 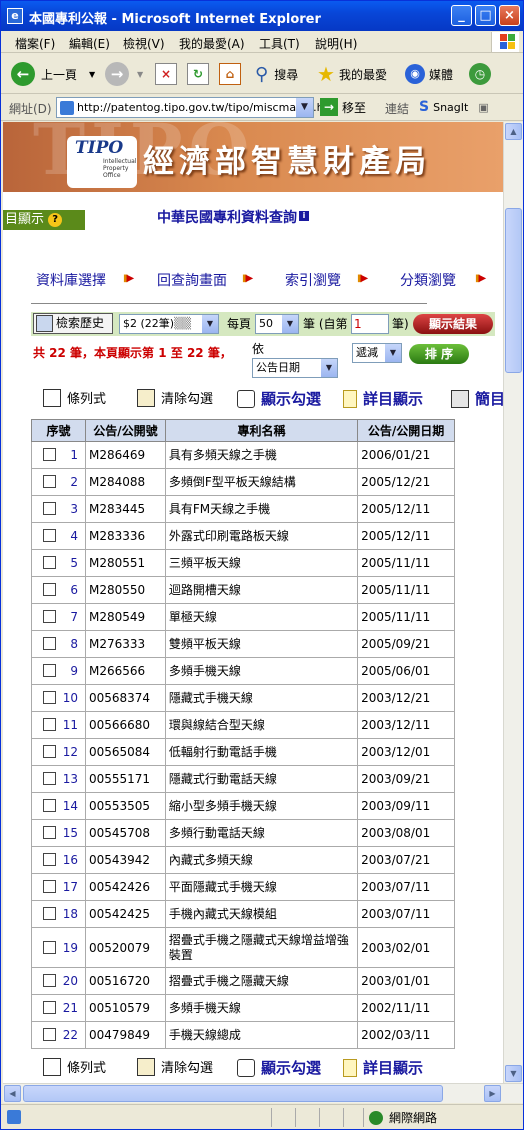 What do you see at coordinates (67, 887) in the screenshot?
I see `row-seq-link: 17` at bounding box center [67, 887].